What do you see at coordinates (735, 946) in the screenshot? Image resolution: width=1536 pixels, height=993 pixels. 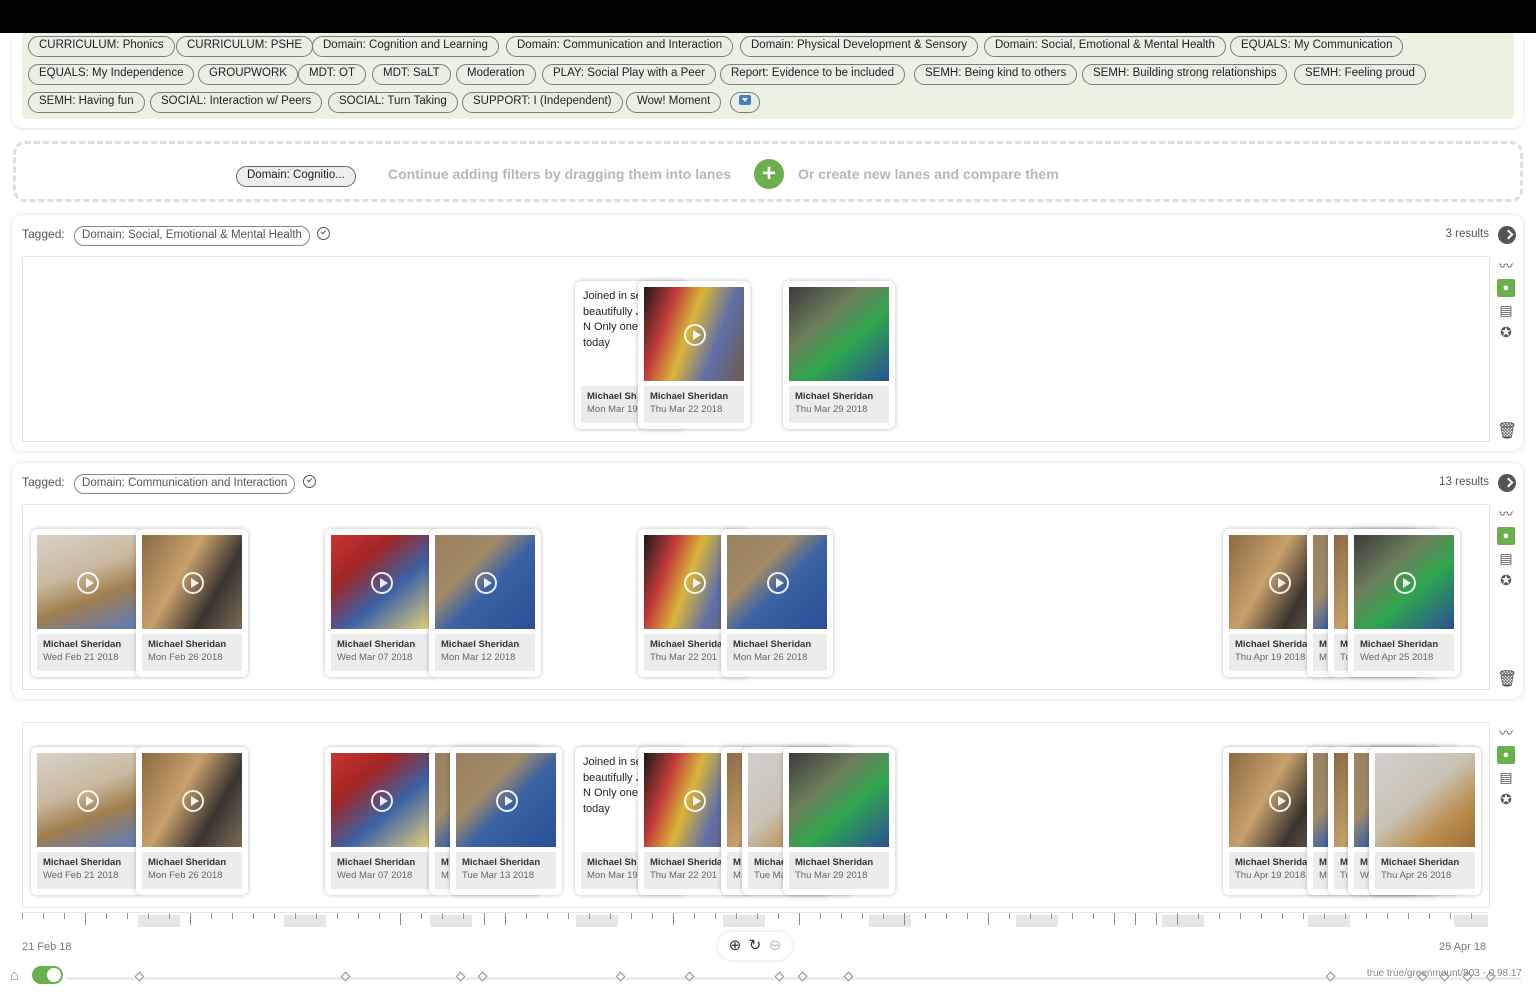 I see `zoom-in-icon: ⊕` at bounding box center [735, 946].